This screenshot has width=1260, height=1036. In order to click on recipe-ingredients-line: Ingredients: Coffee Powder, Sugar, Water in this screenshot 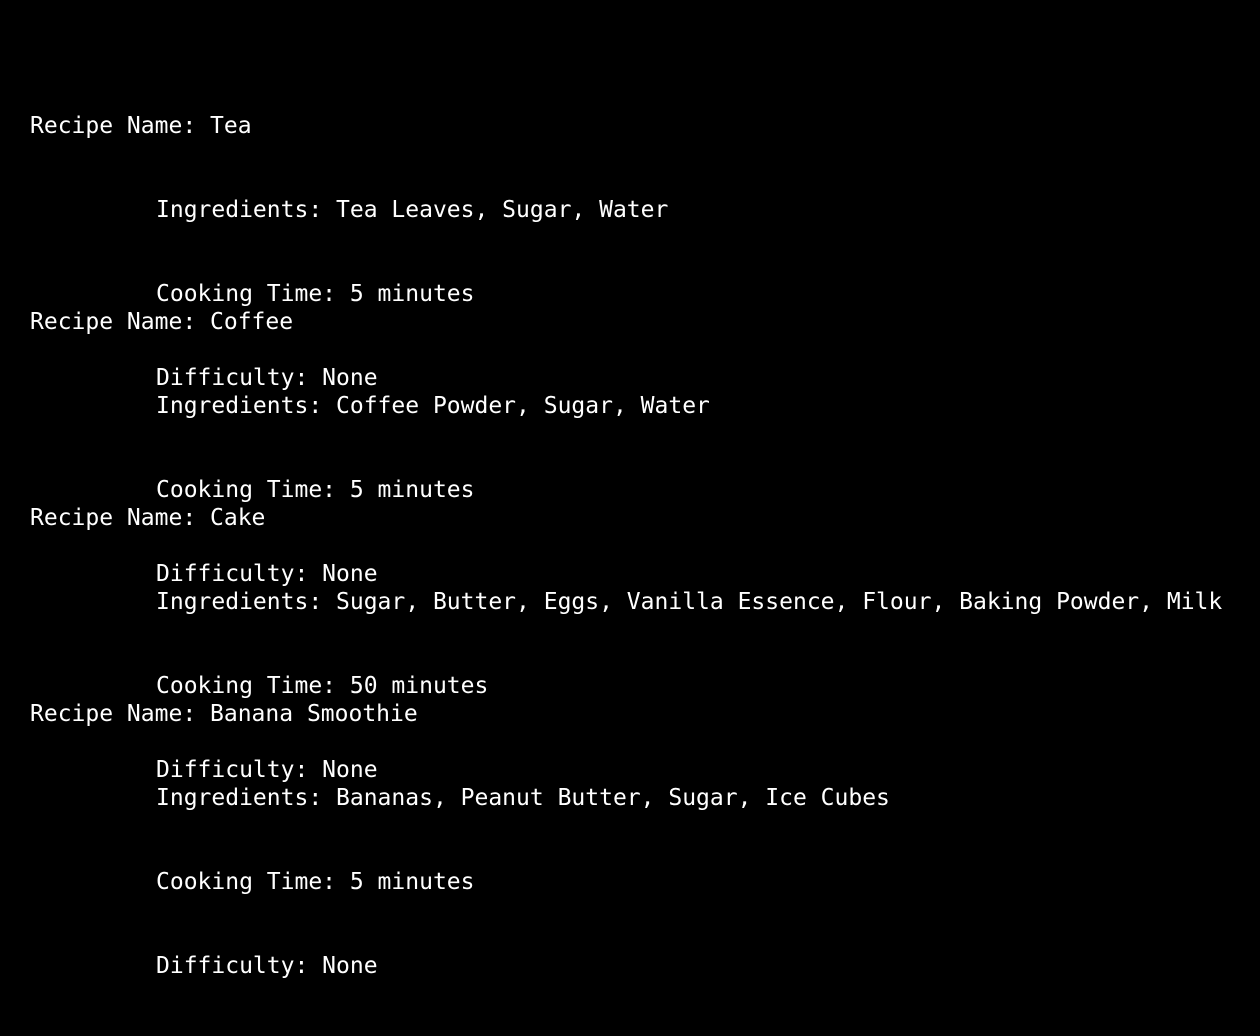, I will do `click(433, 406)`.